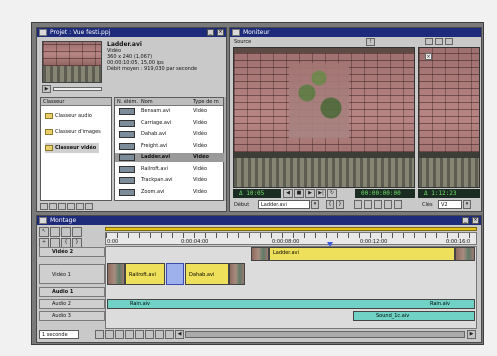 The height and width of the screenshot is (356, 497). Describe the element at coordinates (362, 254) in the screenshot. I see `clip-ladder: Ladder.avi` at that location.